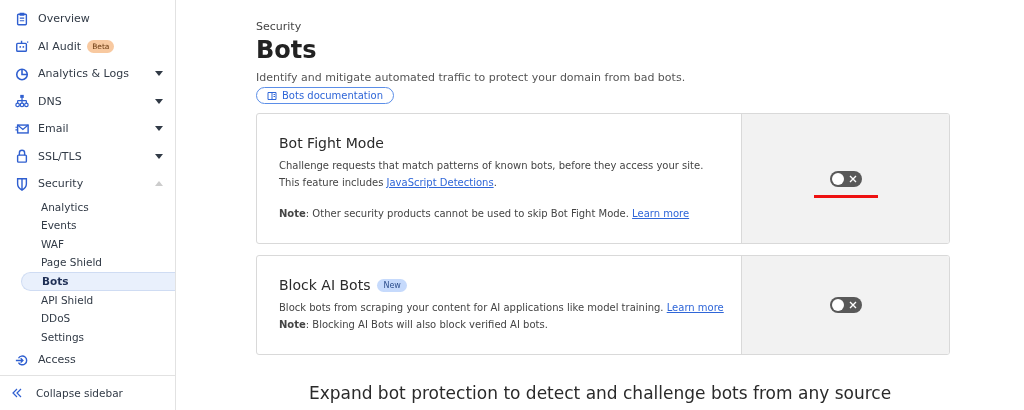 The height and width of the screenshot is (410, 1024). Describe the element at coordinates (98, 336) in the screenshot. I see `sidebar-subitem: Settings` at that location.